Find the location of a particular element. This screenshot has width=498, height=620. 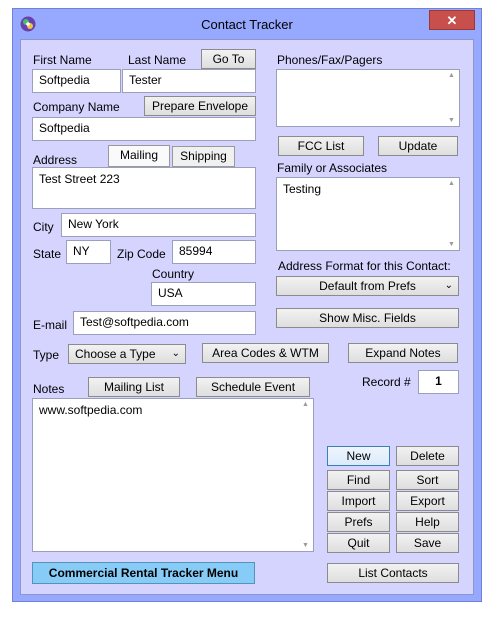

notes-label: Notes is located at coordinates (49, 389).